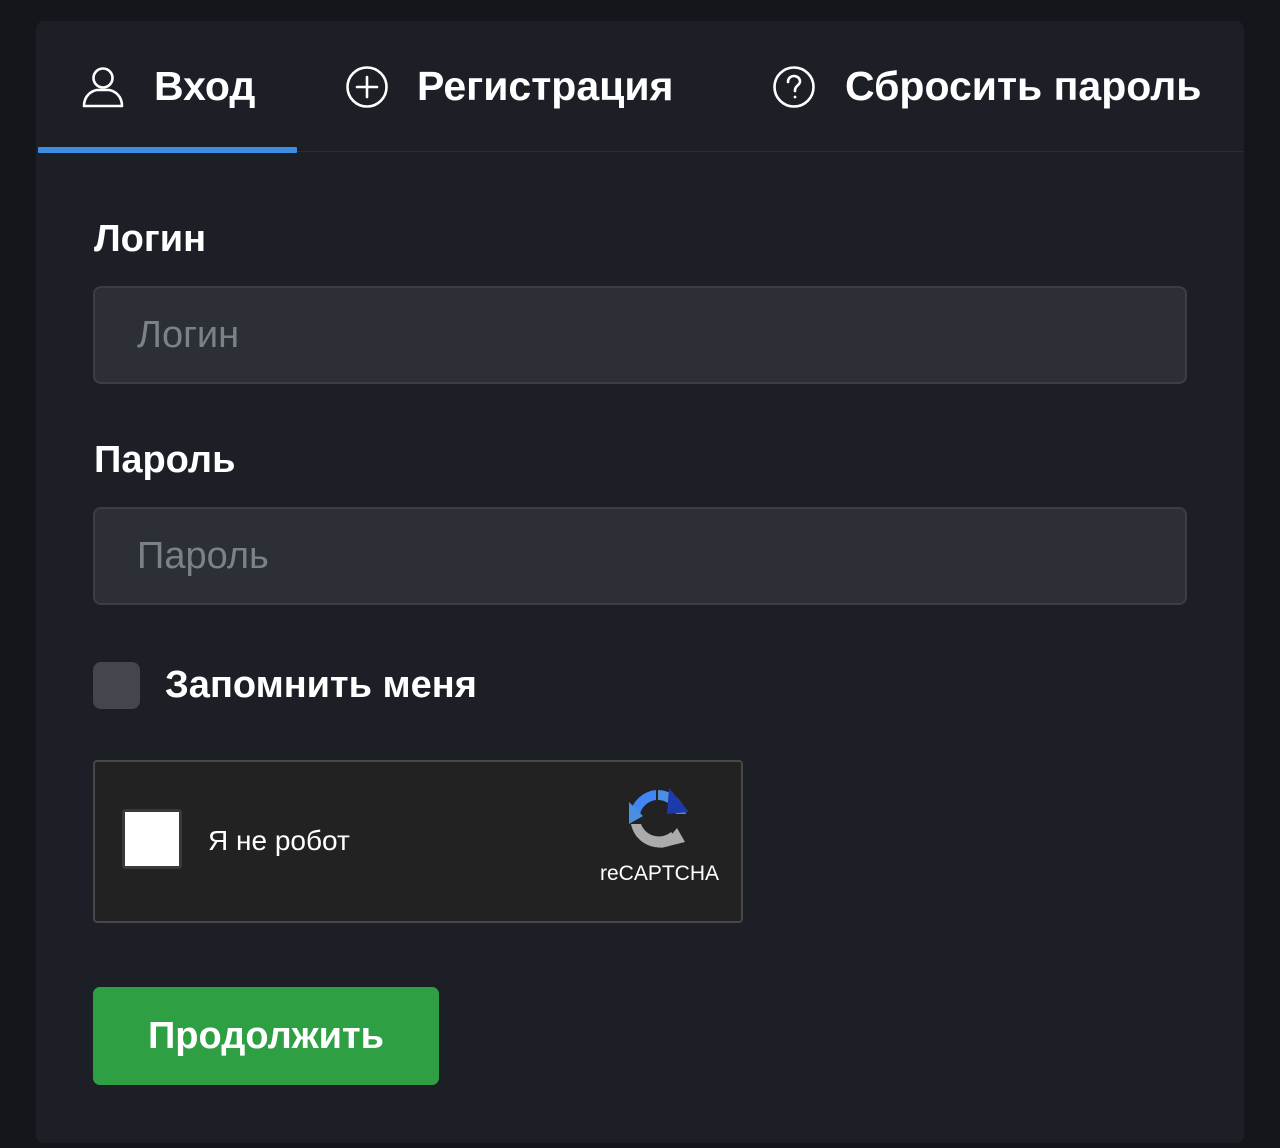 Image resolution: width=1280 pixels, height=1148 pixels. Describe the element at coordinates (279, 840) in the screenshot. I see `recaptcha-label: Я не робот` at that location.